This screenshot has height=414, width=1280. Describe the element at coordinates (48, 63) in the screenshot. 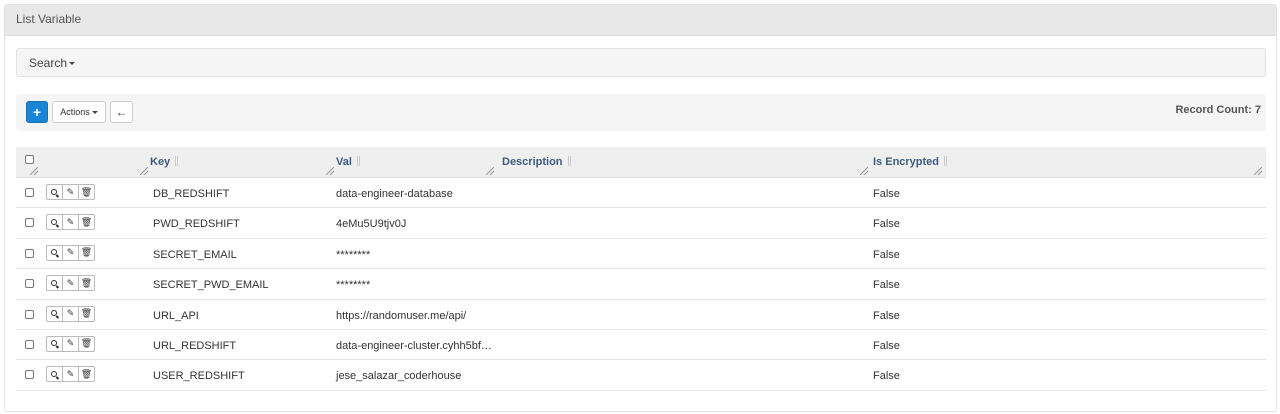

I see `search-label: Search` at that location.